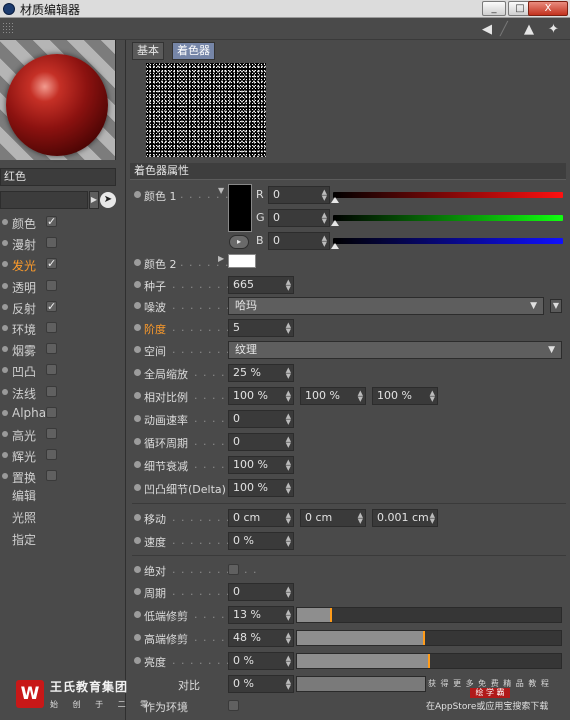 The height and width of the screenshot is (720, 570). I want to click on brightness-input: 0 % ▲ ▼, so click(261, 661).